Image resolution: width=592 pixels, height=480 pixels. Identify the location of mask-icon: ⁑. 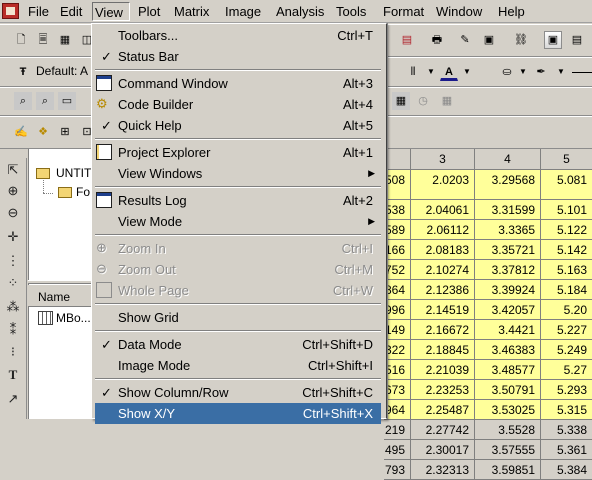
(13, 330).